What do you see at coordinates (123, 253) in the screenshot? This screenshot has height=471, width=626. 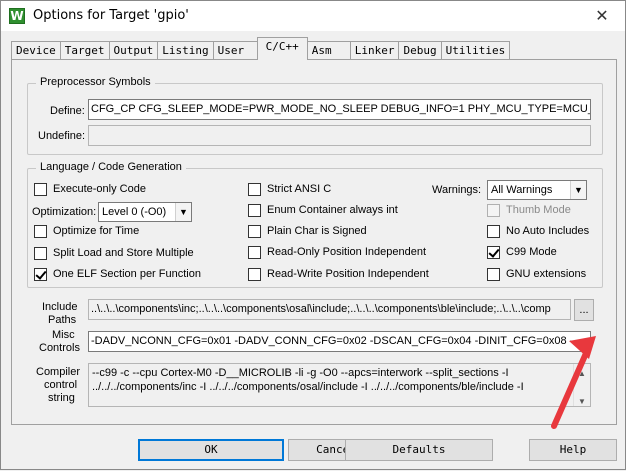 I see `split-load-label: Split Load and Store Multiple` at bounding box center [123, 253].